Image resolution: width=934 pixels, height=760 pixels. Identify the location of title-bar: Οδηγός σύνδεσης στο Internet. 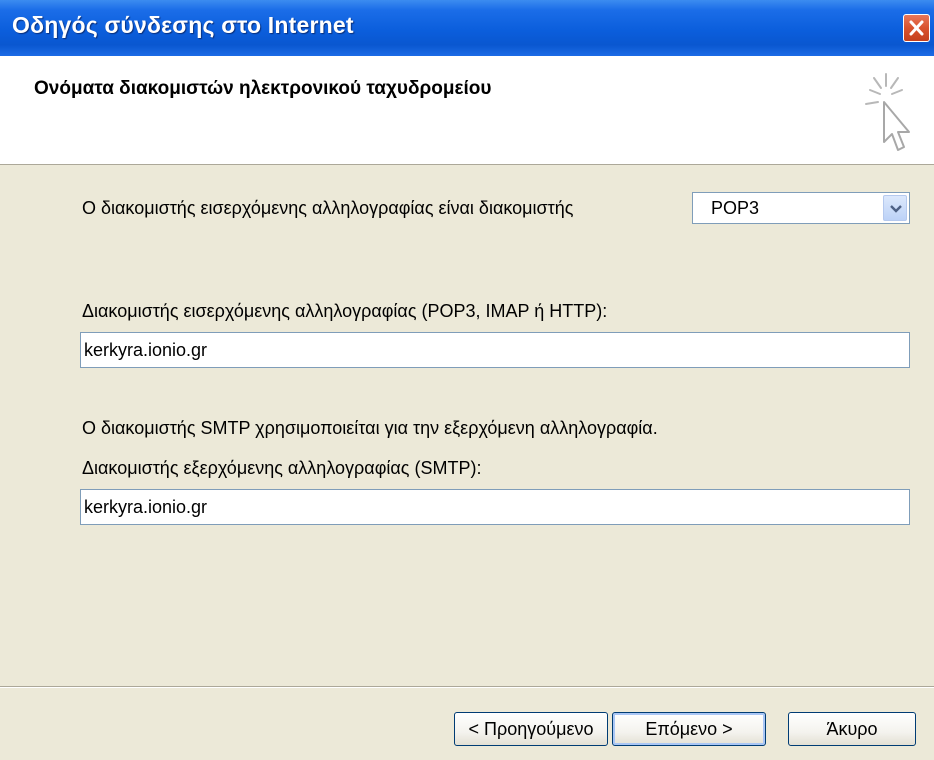
(467, 28).